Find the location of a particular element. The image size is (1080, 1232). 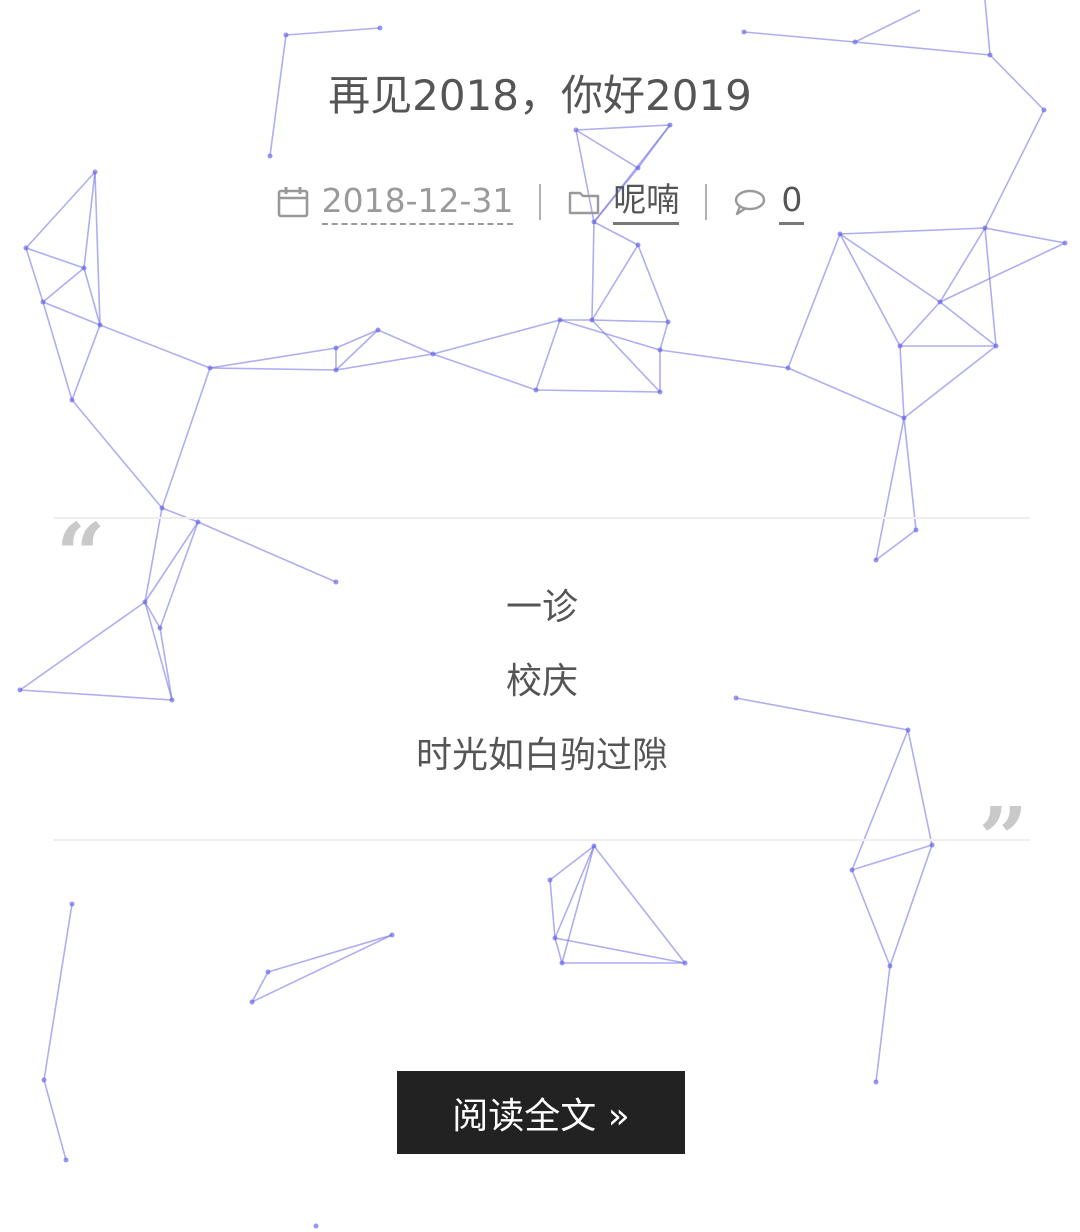

post-date-link: 2018-12-31 is located at coordinates (417, 202).